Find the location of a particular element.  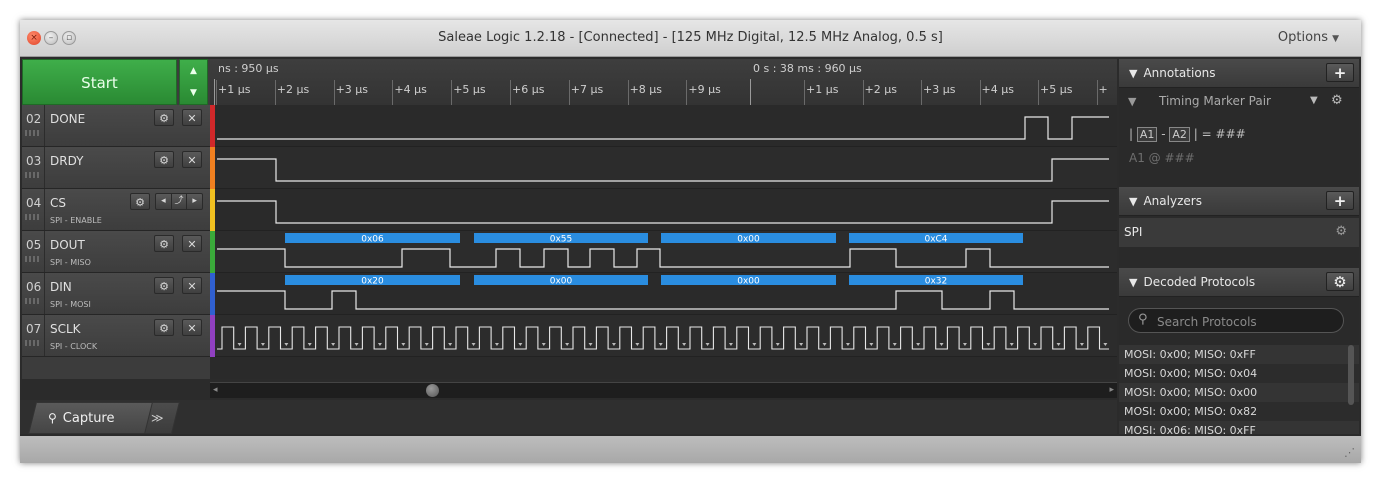

channel-name: DOUT is located at coordinates (67, 245).